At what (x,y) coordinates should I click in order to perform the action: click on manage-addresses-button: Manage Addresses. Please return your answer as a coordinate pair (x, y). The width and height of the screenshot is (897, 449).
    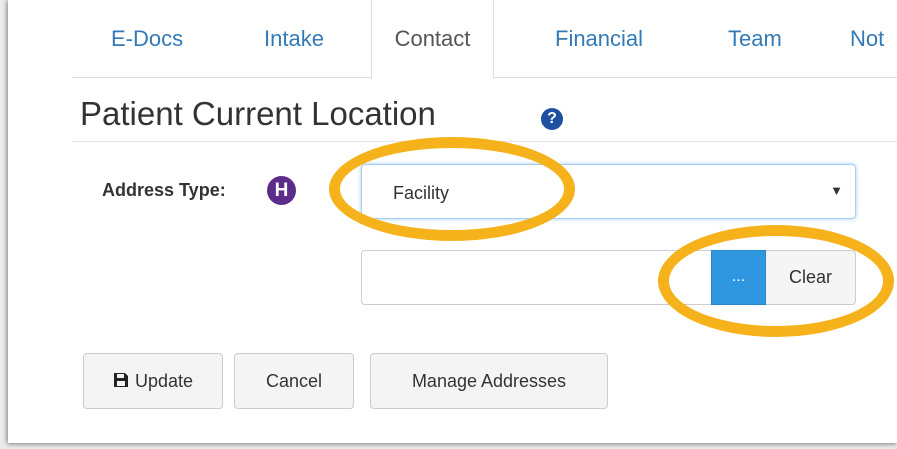
    Looking at the image, I should click on (489, 381).